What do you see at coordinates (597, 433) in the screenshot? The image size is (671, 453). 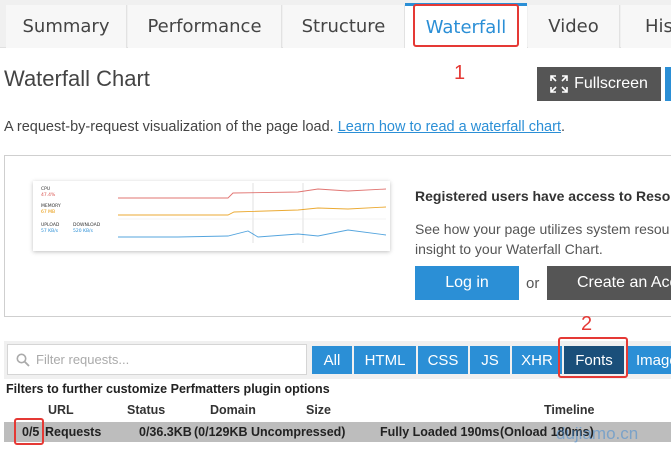 I see `watermark: dujiamo.cn` at bounding box center [597, 433].